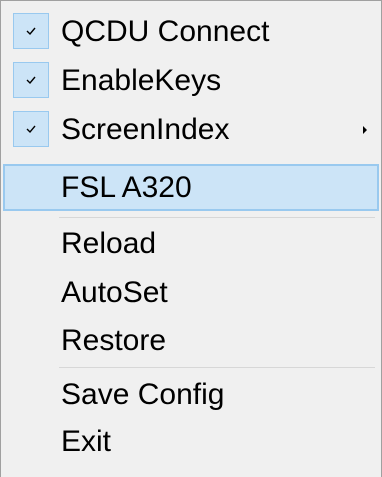 The height and width of the screenshot is (477, 382). I want to click on submenu-arrow-icon, so click(365, 129).